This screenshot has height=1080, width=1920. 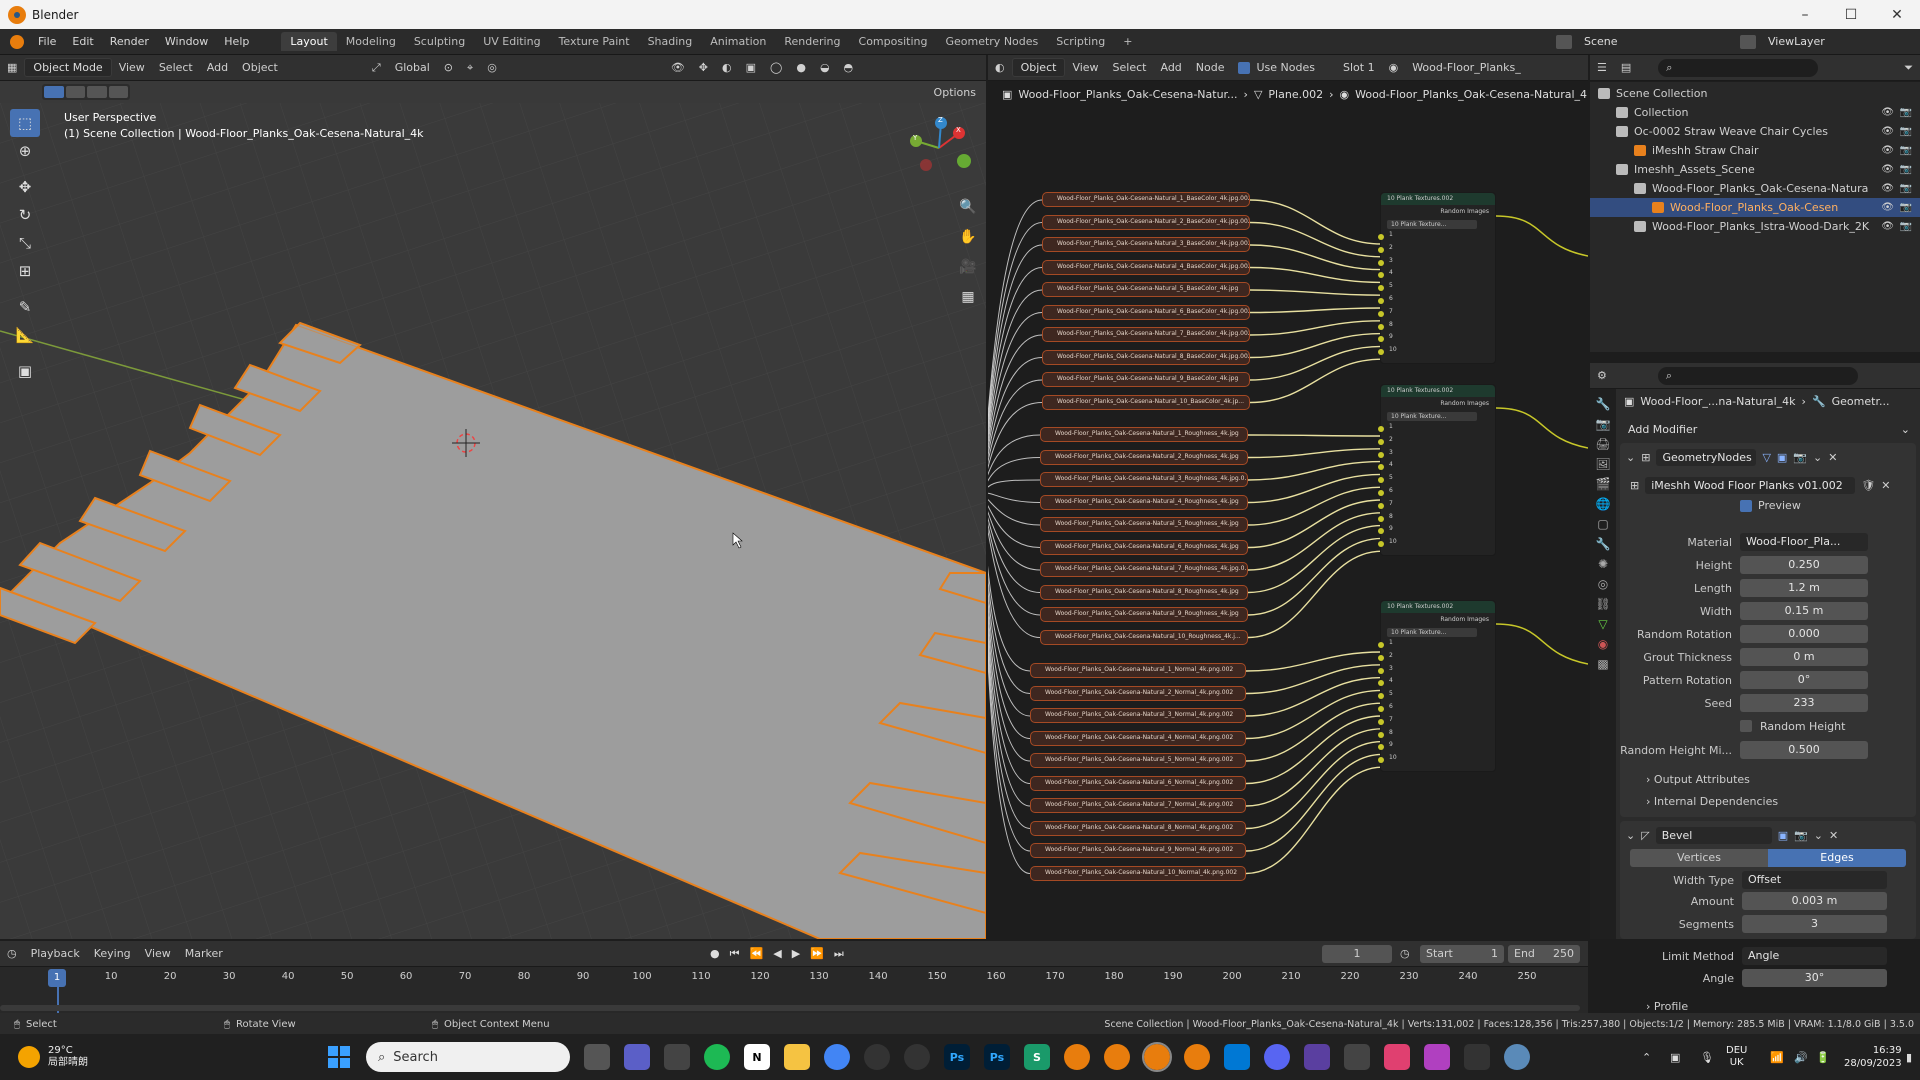 What do you see at coordinates (1080, 41) in the screenshot?
I see `tab-scripting: Scripting` at bounding box center [1080, 41].